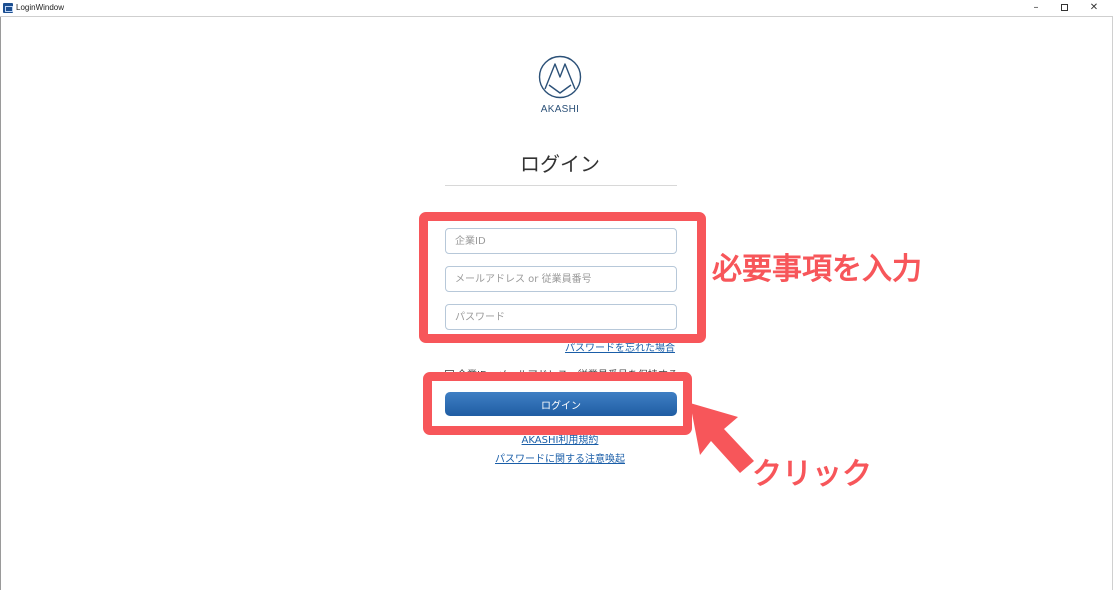 The width and height of the screenshot is (1113, 590). I want to click on akashi-logo-icon, so click(560, 77).